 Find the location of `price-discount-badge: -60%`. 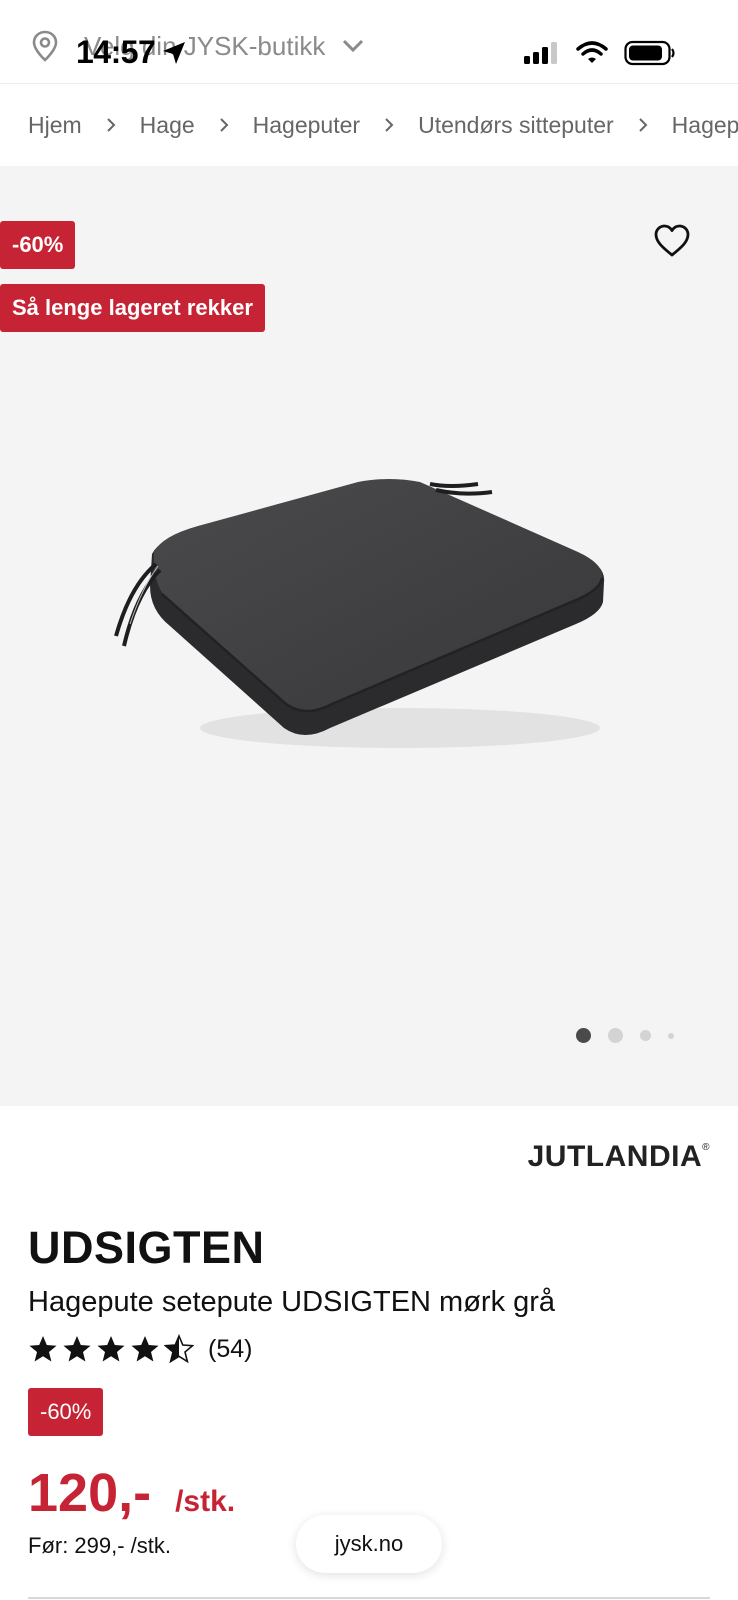

price-discount-badge: -60% is located at coordinates (66, 1412).